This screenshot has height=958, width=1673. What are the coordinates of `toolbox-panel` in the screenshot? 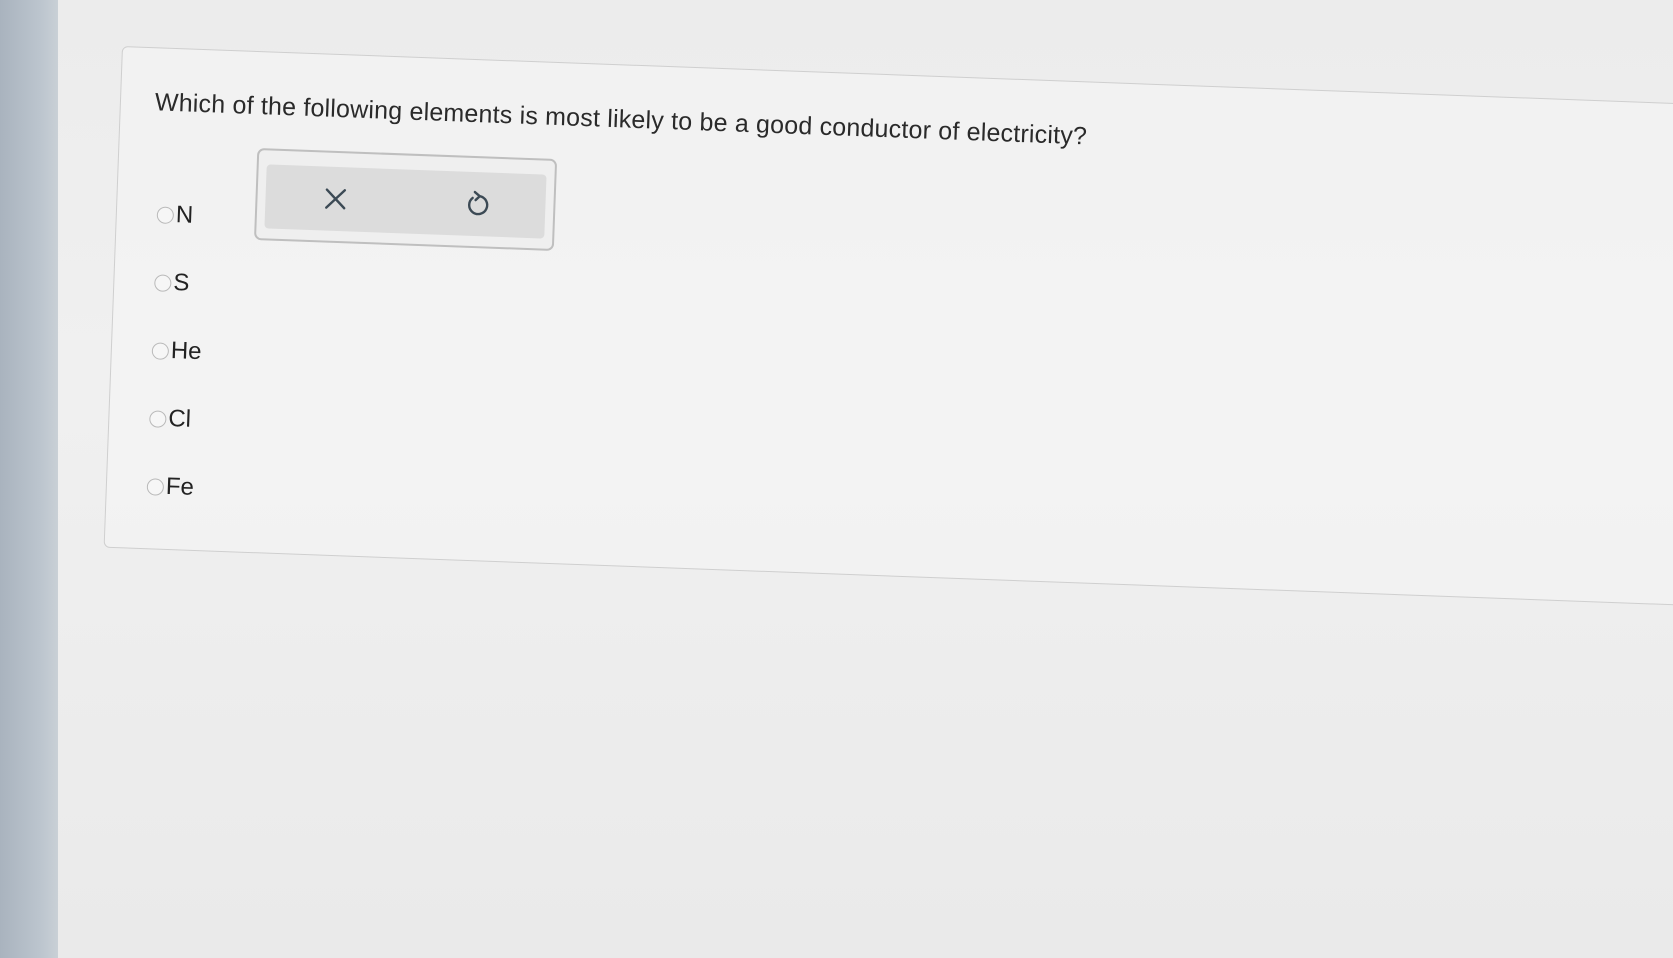 It's located at (405, 201).